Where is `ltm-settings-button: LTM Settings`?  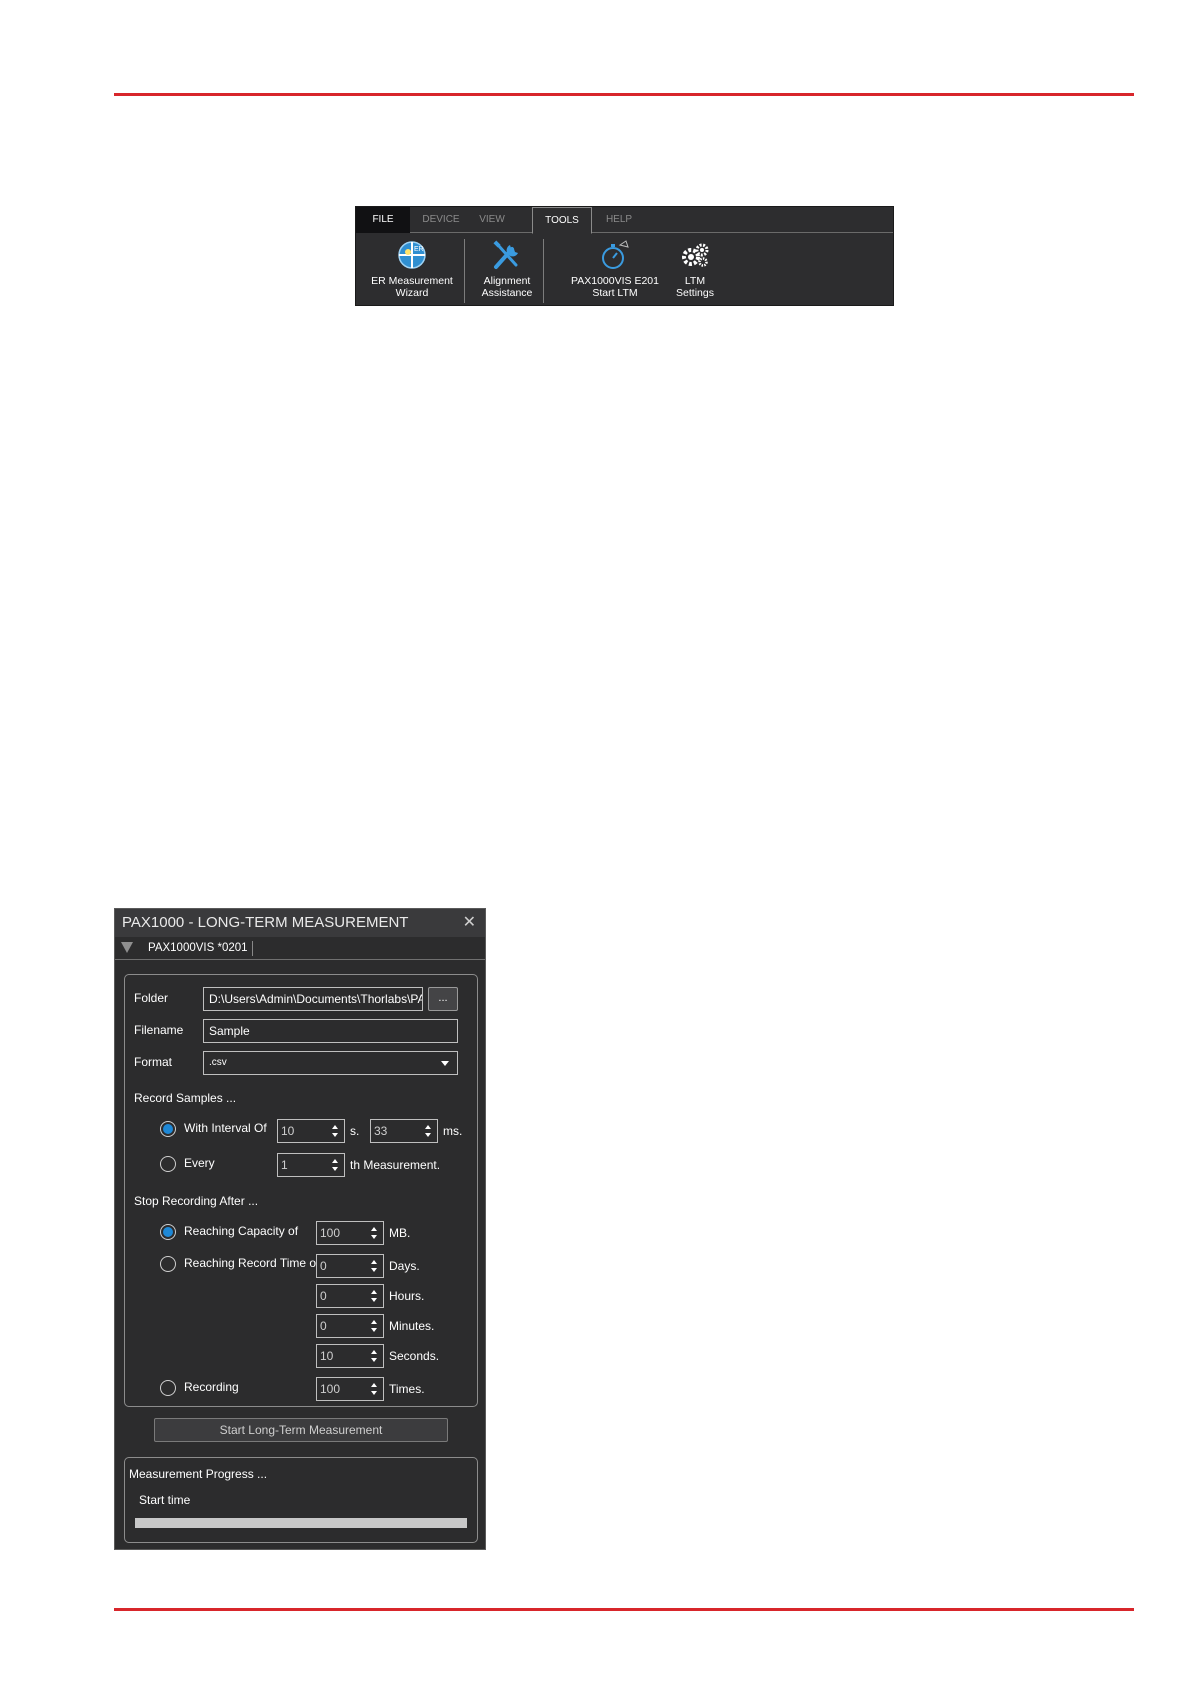
ltm-settings-button: LTM Settings is located at coordinates (695, 269).